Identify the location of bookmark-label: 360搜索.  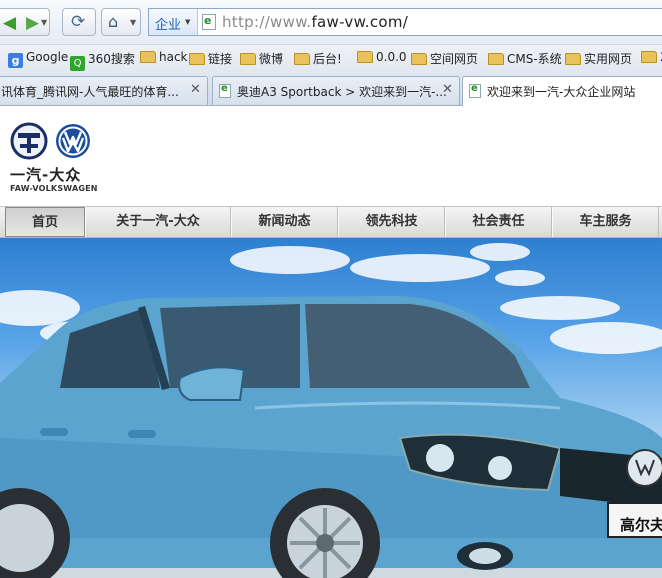
(111, 59).